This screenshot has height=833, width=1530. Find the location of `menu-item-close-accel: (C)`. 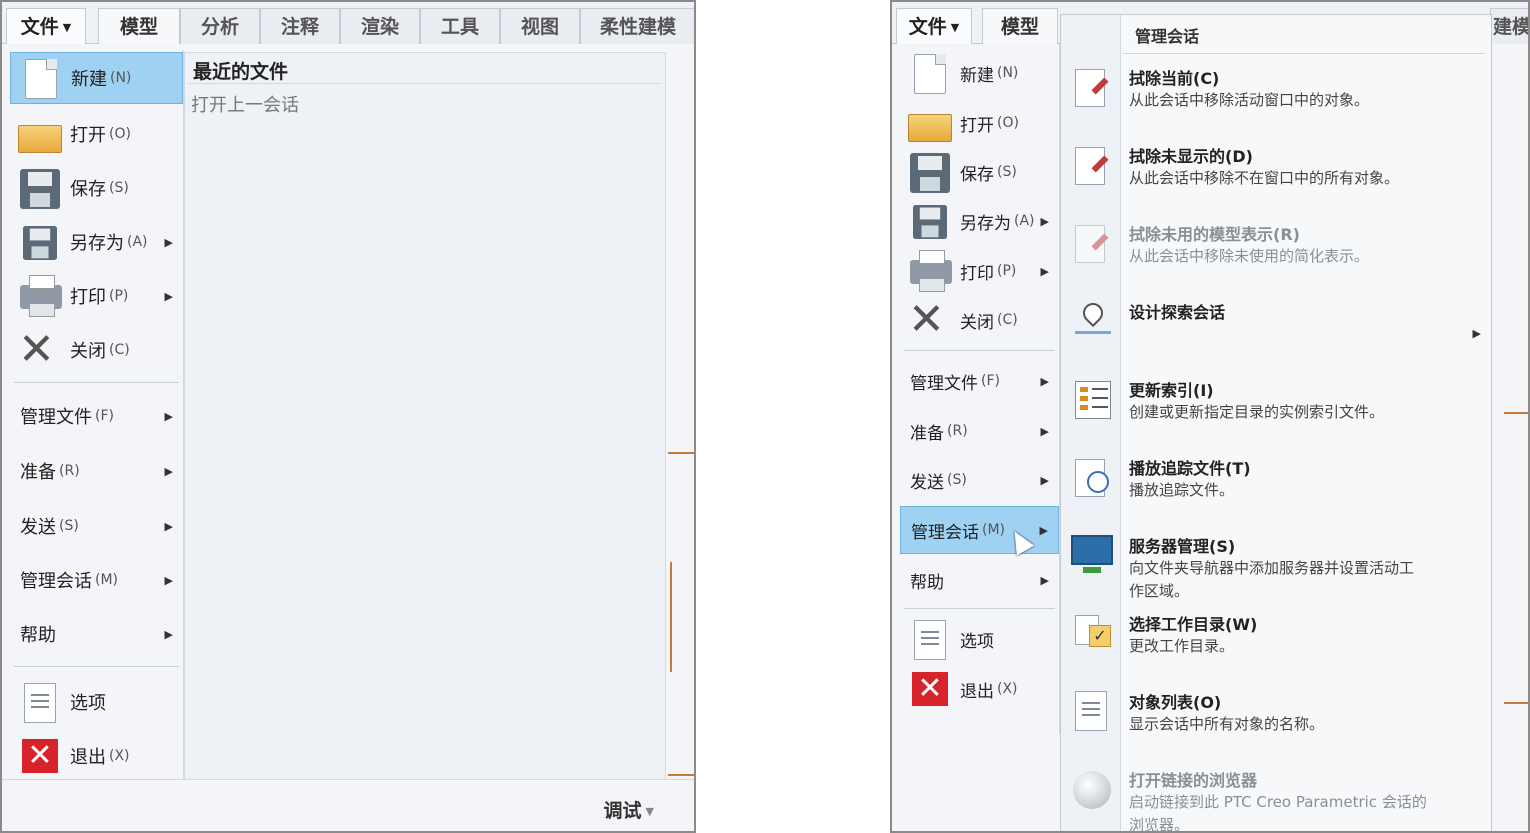

menu-item-close-accel: (C) is located at coordinates (119, 350).